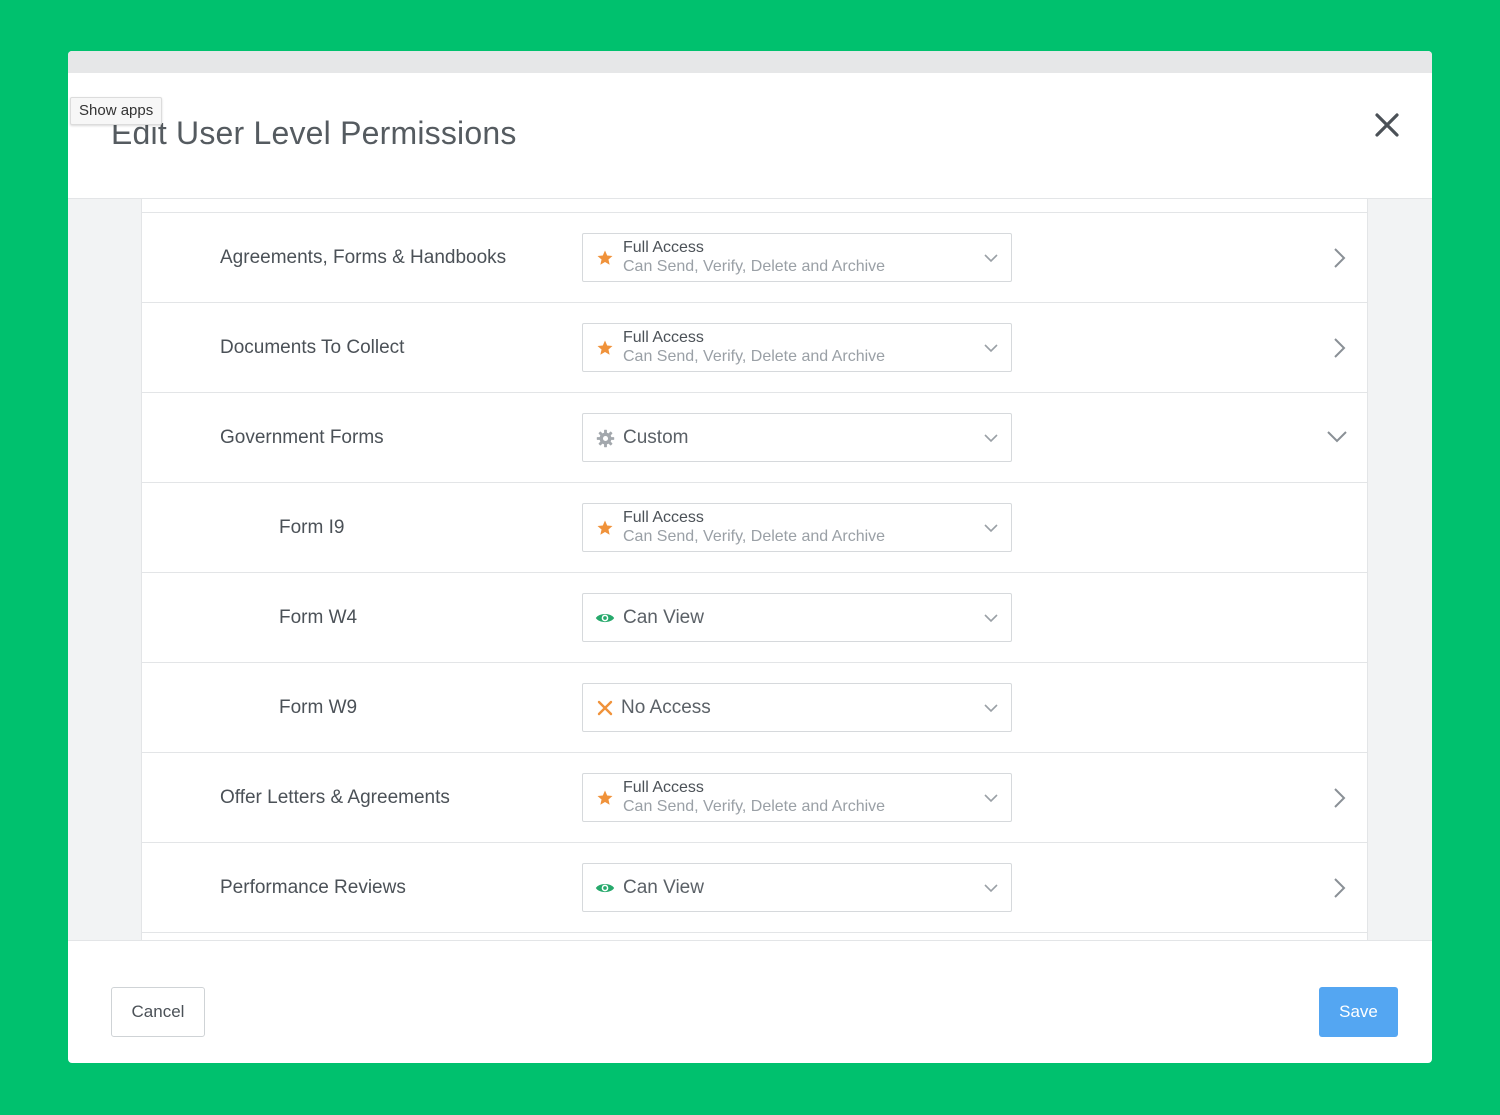 The width and height of the screenshot is (1500, 1115). What do you see at coordinates (302, 437) in the screenshot?
I see `permission-label: Government Forms` at bounding box center [302, 437].